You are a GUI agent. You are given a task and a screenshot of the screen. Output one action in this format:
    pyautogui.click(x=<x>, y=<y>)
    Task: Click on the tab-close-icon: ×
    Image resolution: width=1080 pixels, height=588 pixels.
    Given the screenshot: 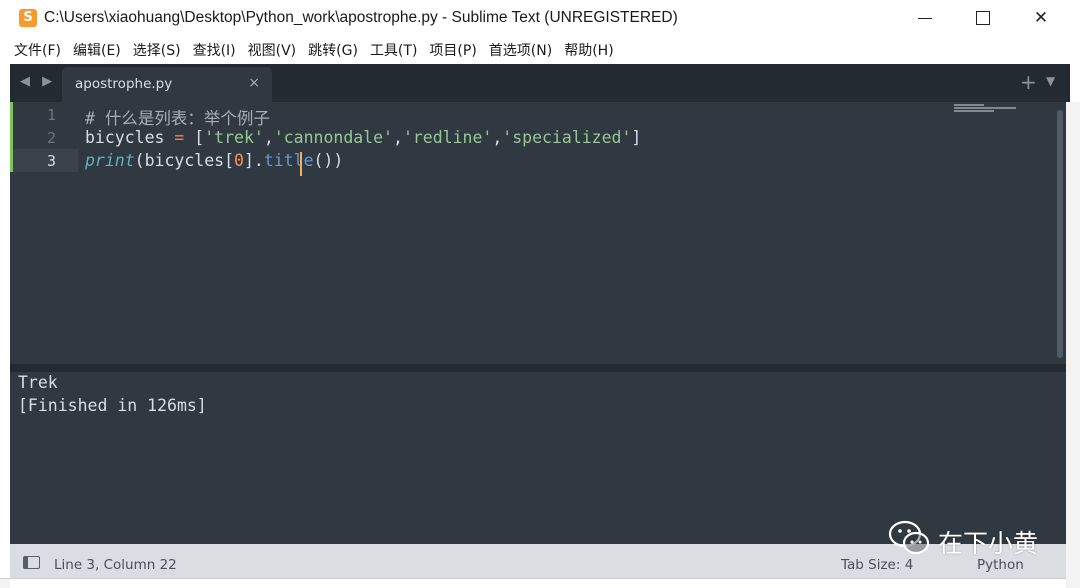 What is the action you would take?
    pyautogui.click(x=254, y=83)
    